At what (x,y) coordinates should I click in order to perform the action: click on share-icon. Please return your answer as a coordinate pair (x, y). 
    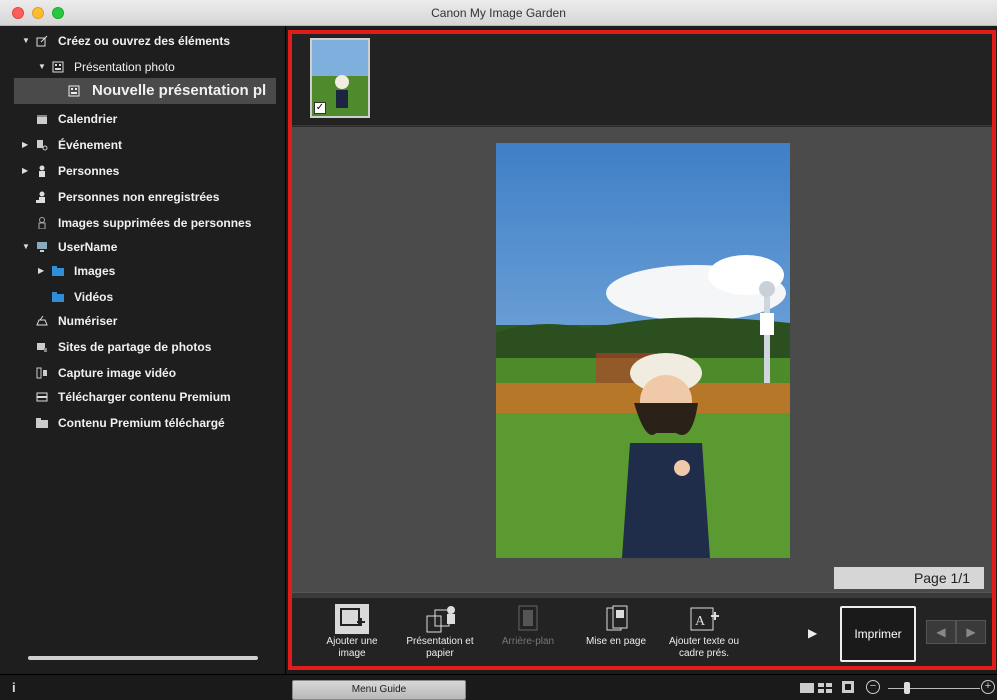
    Looking at the image, I should click on (42, 347).